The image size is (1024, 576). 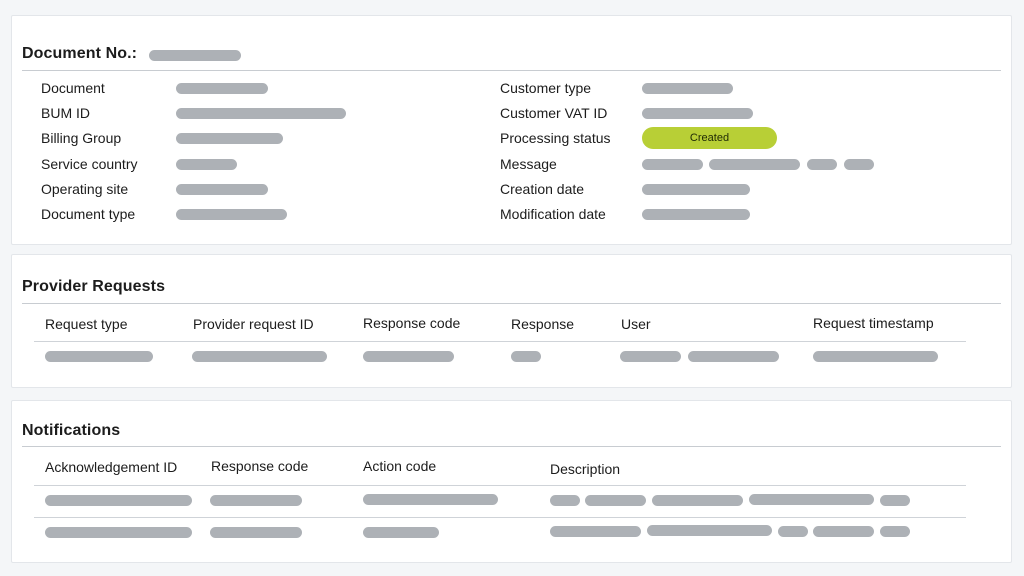 What do you see at coordinates (697, 113) in the screenshot?
I see `field-value-customer-vat-id-placeholder` at bounding box center [697, 113].